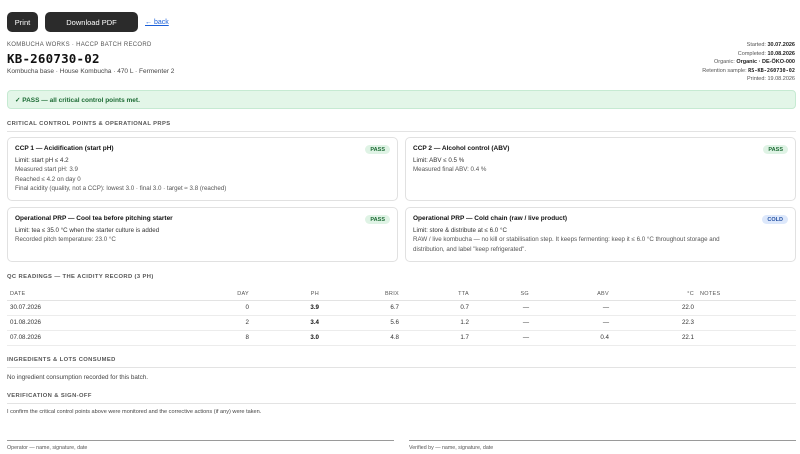 This screenshot has height=454, width=800. Describe the element at coordinates (654, 323) in the screenshot. I see `temp-cell: 22.3` at that location.